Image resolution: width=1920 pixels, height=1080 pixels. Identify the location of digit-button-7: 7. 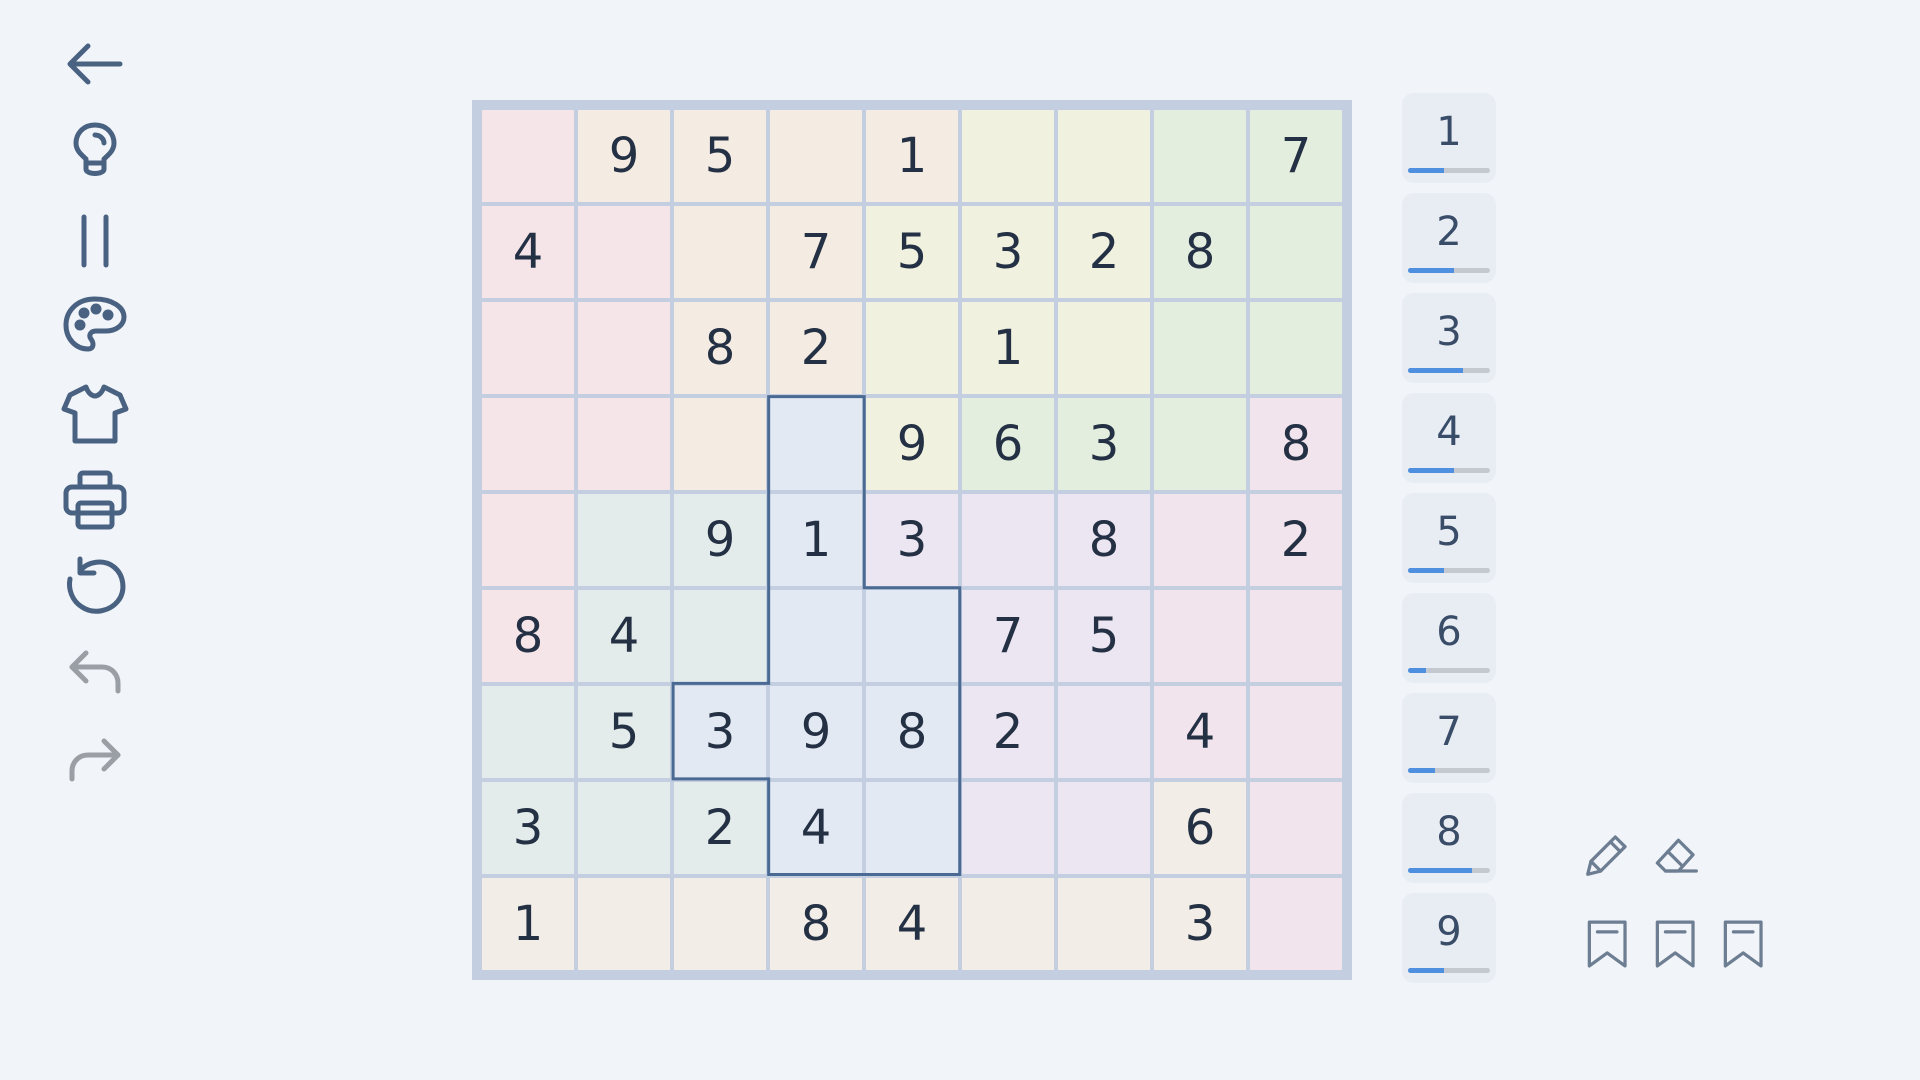
(1449, 738).